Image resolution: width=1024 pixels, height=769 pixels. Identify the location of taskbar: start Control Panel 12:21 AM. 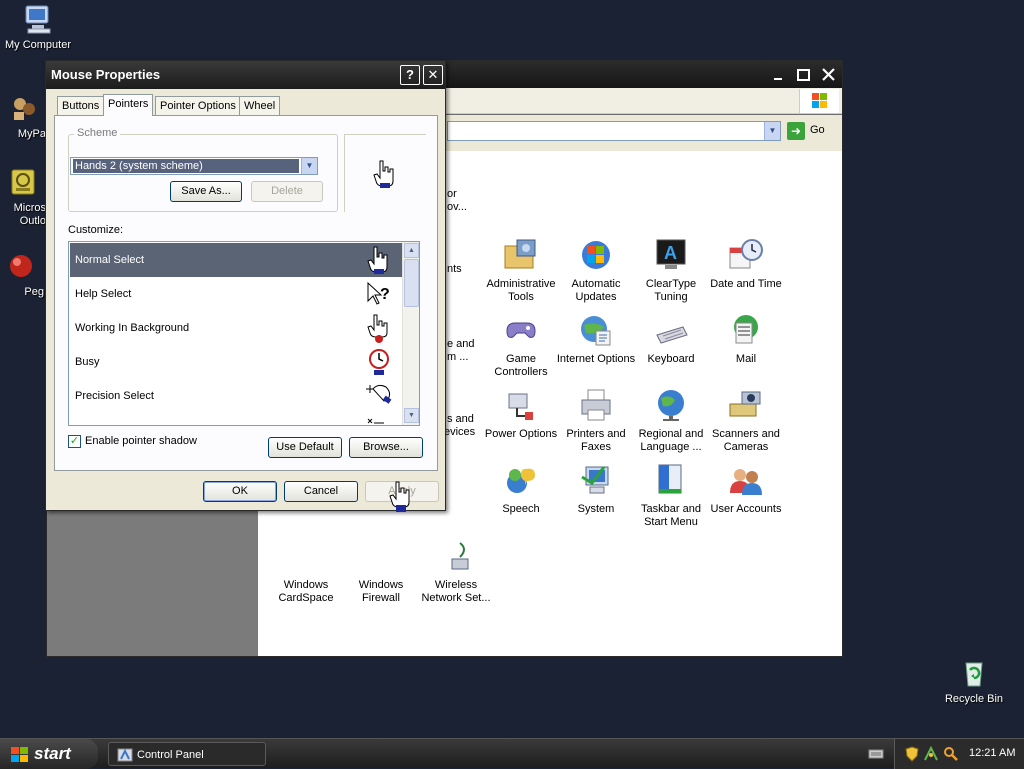
(512, 753).